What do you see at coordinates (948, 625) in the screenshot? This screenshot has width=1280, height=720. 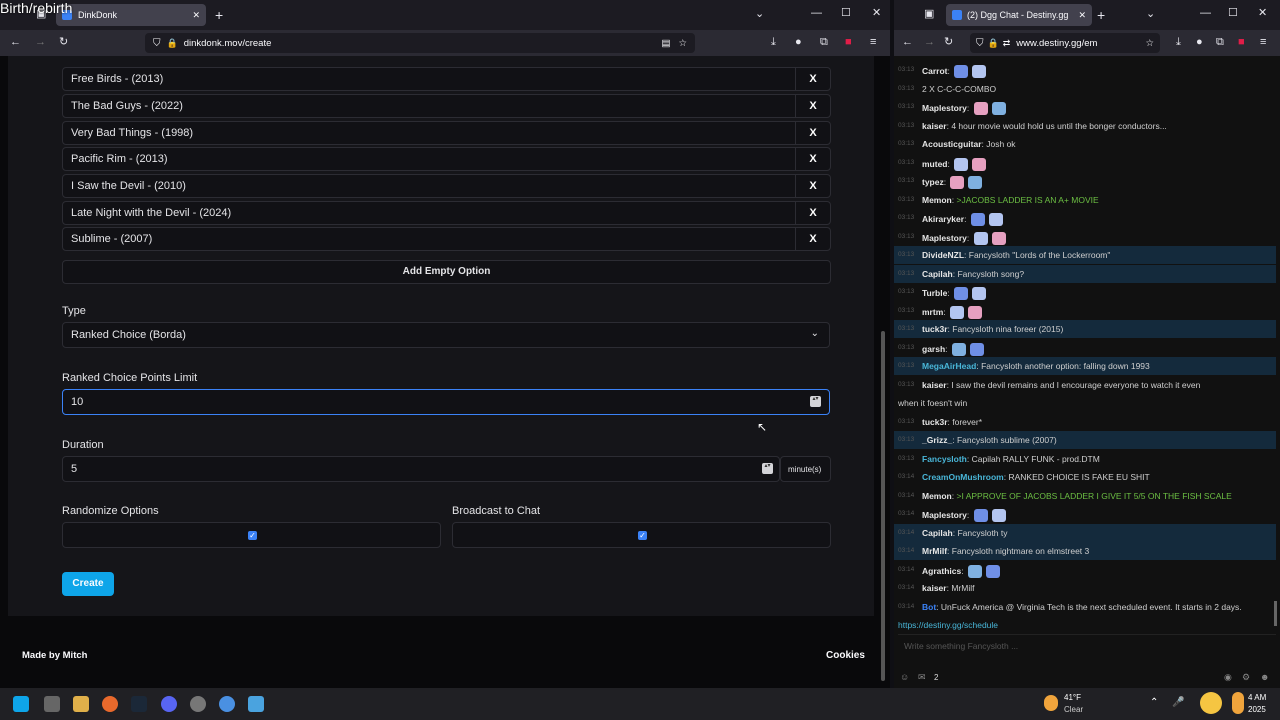 I see `chat-text: https://destiny.gg/schedule` at bounding box center [948, 625].